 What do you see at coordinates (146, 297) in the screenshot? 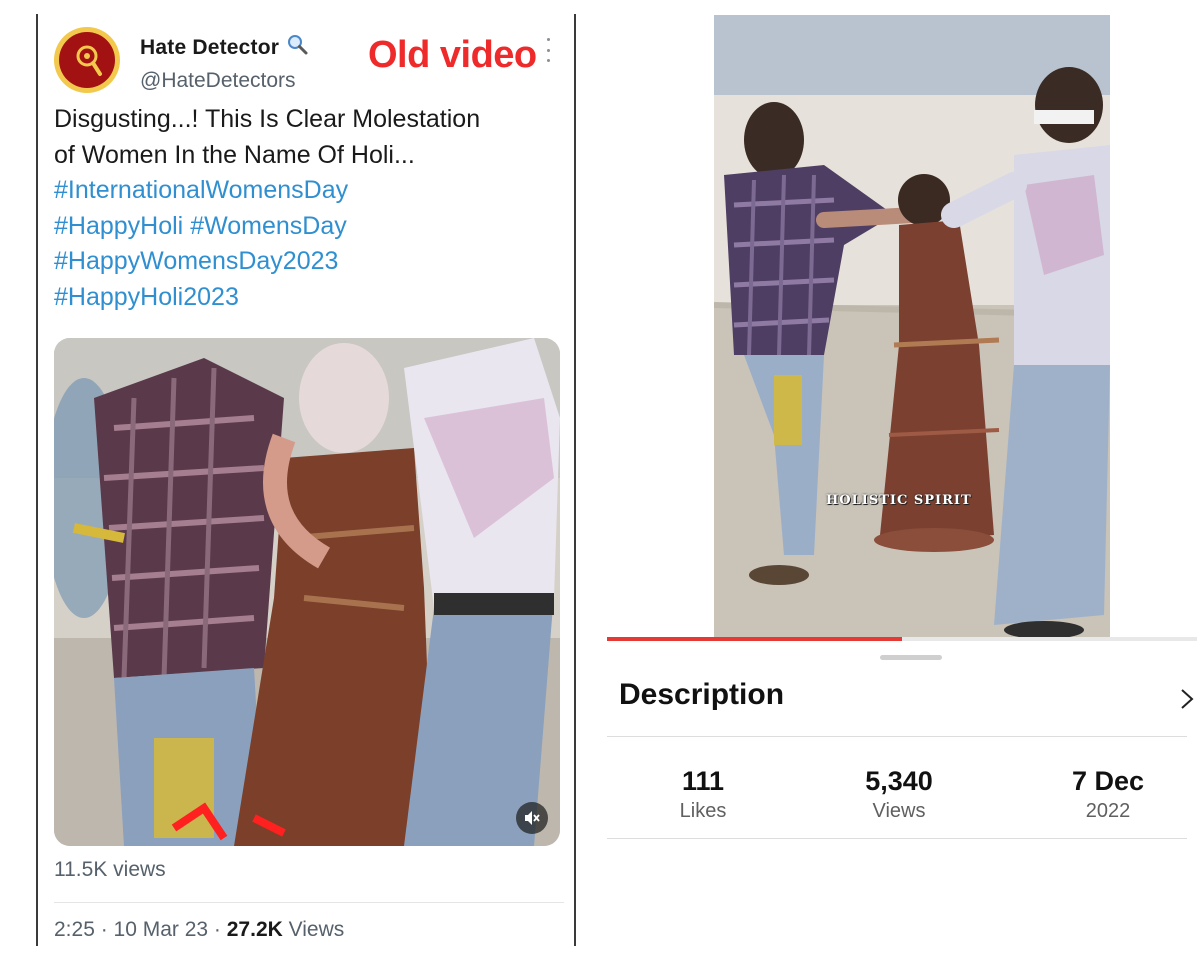
I see `hashtag-link: #HappyHoli2023` at bounding box center [146, 297].